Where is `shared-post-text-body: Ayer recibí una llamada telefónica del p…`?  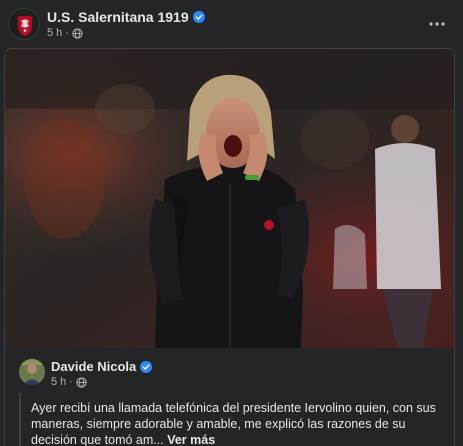
shared-post-text-body: Ayer recibí una llamada telefónica del p… is located at coordinates (233, 423).